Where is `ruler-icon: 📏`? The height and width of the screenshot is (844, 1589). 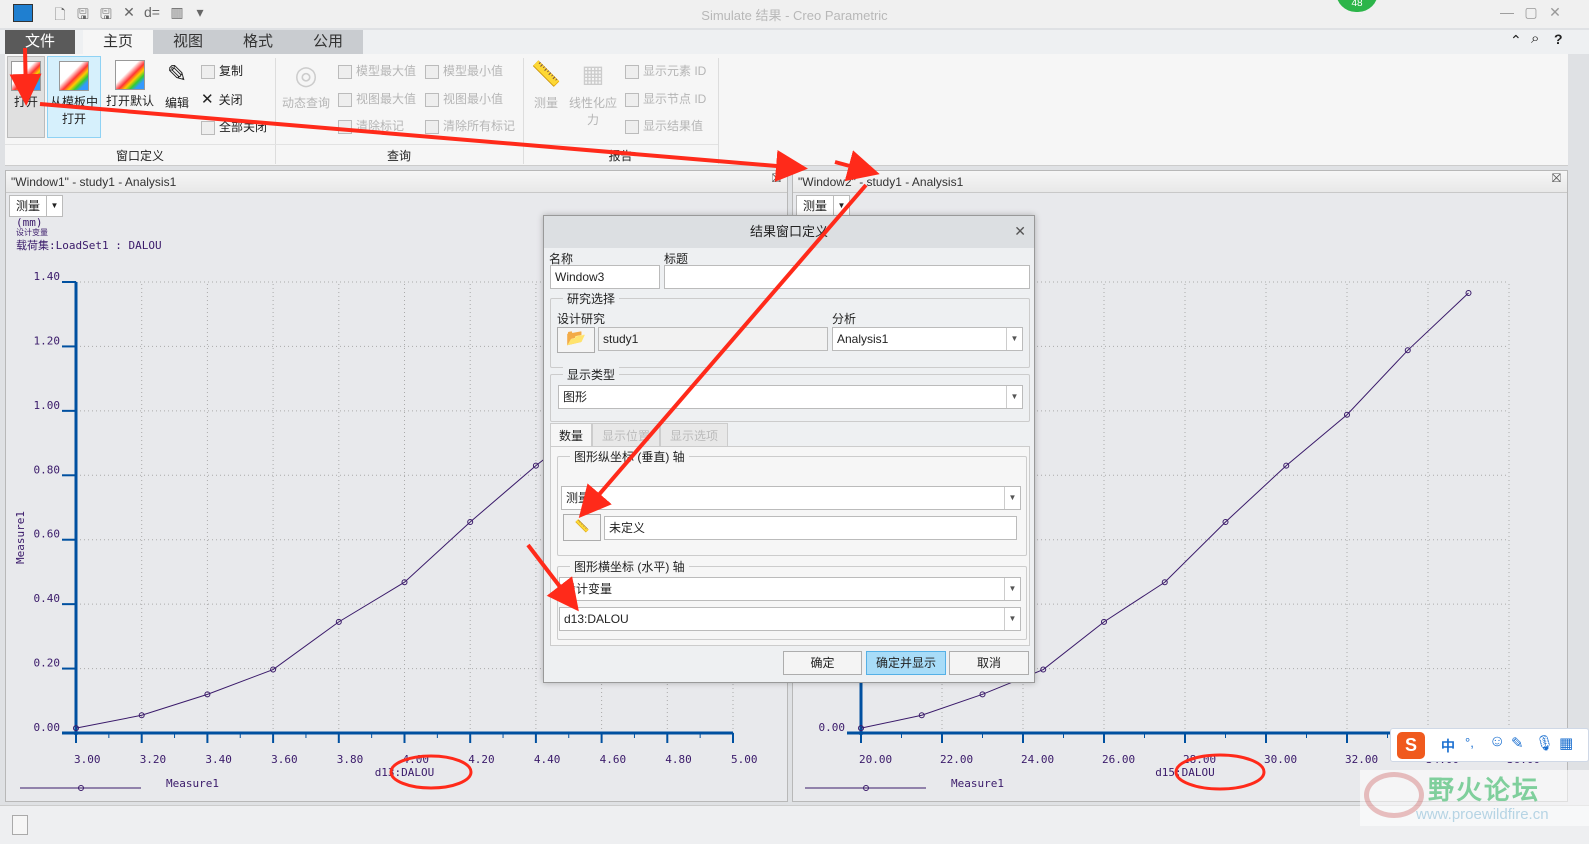
ruler-icon: 📏 is located at coordinates (582, 526).